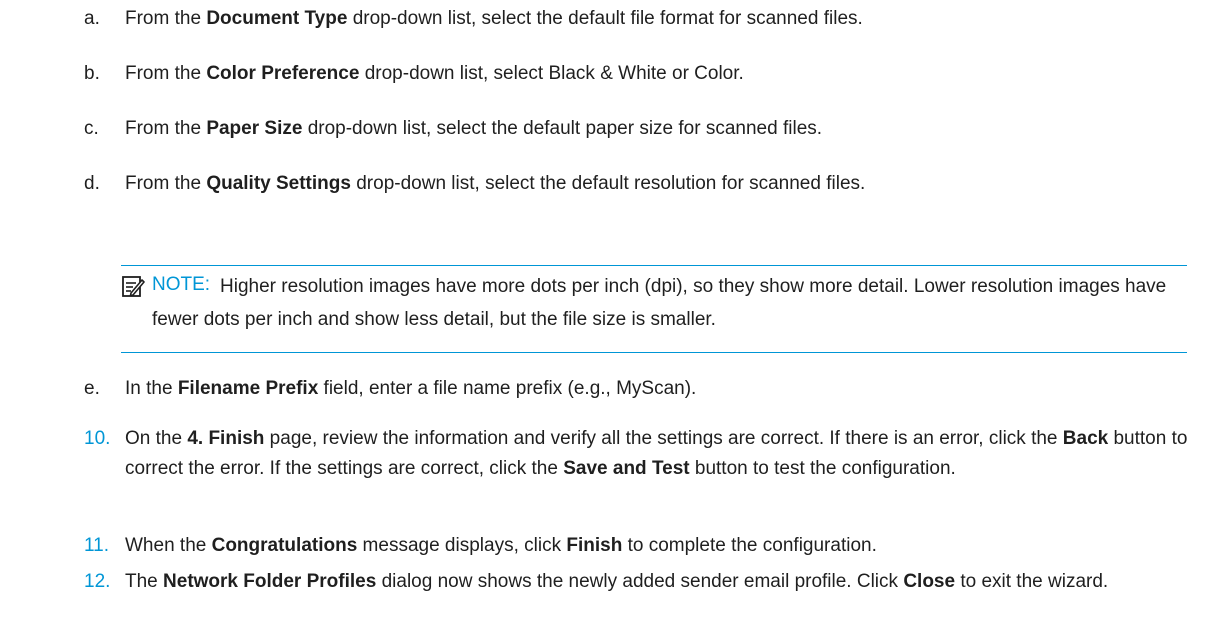 The height and width of the screenshot is (618, 1208). What do you see at coordinates (133, 286) in the screenshot?
I see `note-icon` at bounding box center [133, 286].